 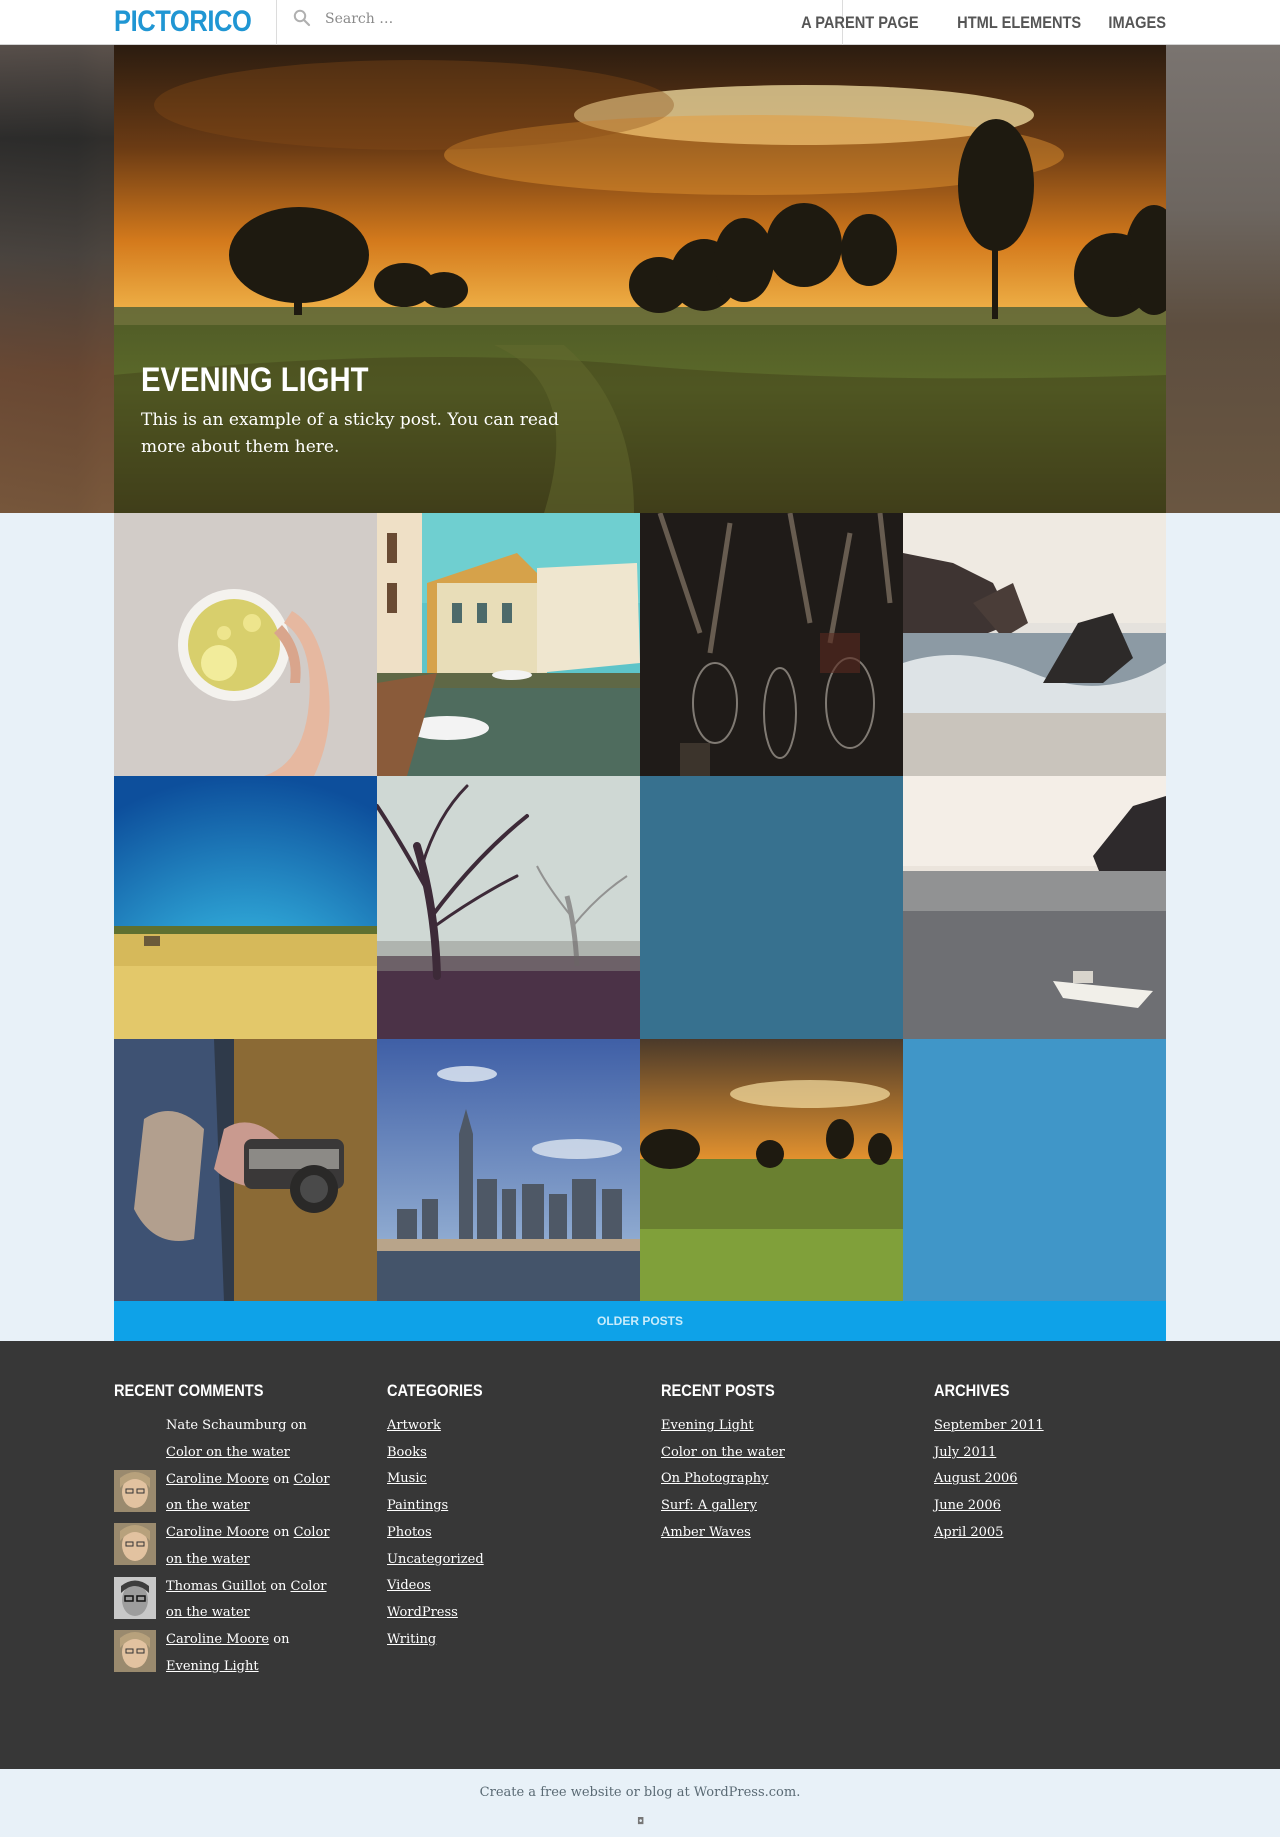 I want to click on city-skyline-photo, so click(x=508, y=1170).